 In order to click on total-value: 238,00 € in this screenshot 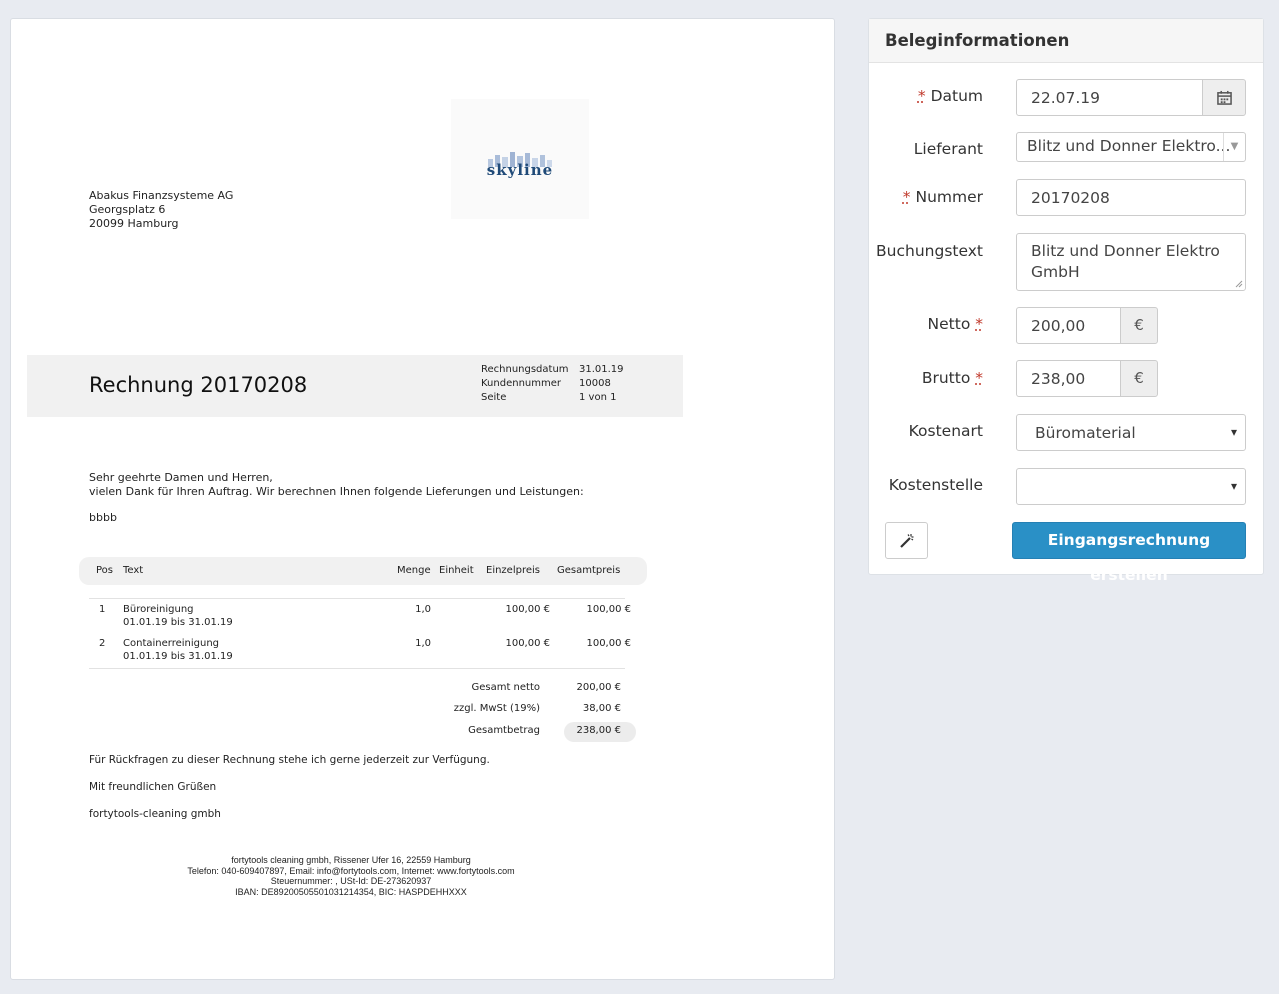, I will do `click(598, 730)`.